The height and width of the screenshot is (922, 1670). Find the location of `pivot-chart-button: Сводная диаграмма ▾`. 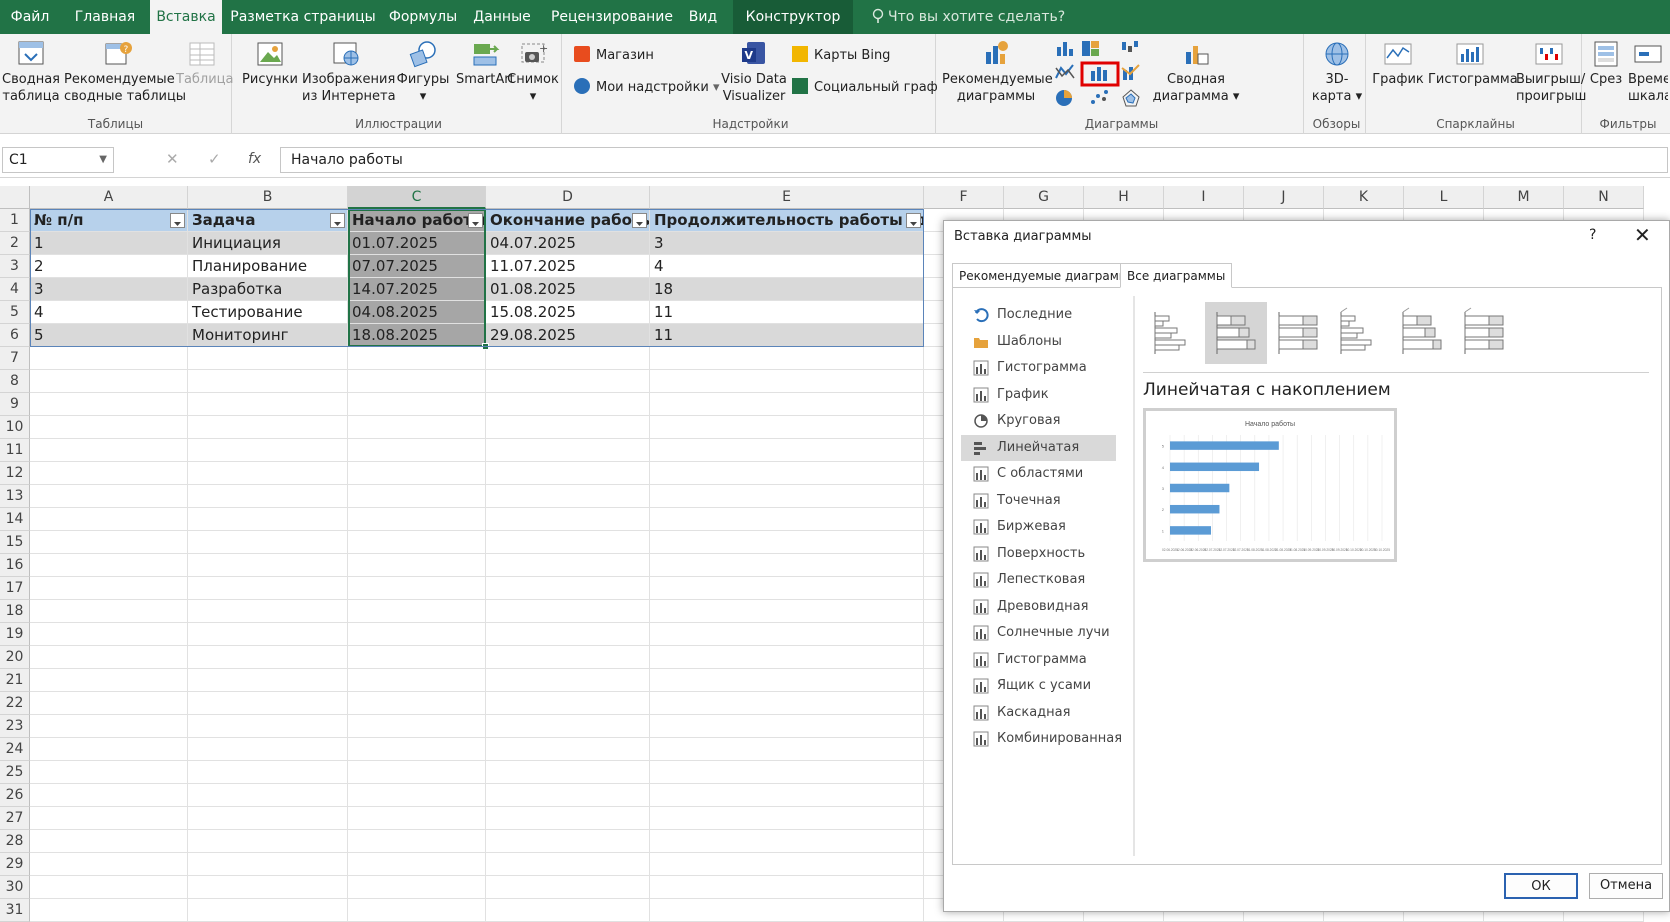

pivot-chart-button: Сводная диаграмма ▾ is located at coordinates (1196, 72).